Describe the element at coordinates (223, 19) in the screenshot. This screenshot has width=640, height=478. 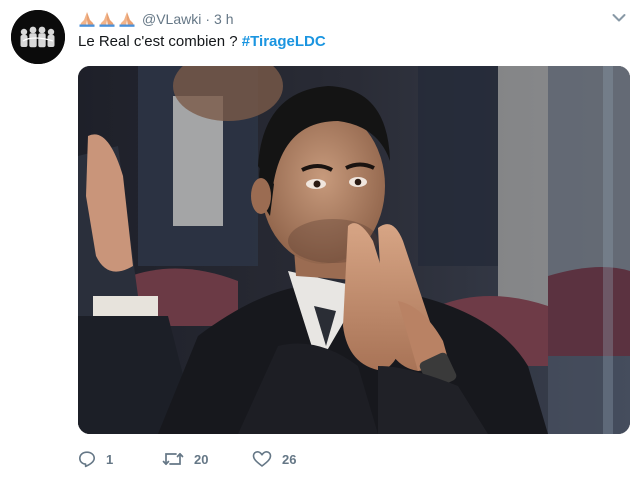
I see `tweet-timestamp: 3 h` at that location.